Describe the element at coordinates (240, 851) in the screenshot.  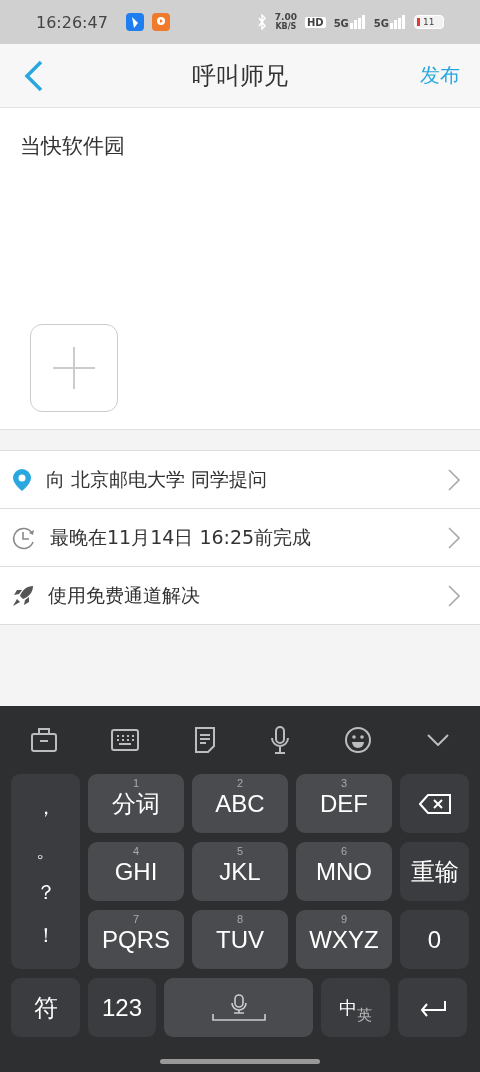
I see `key-number: 5` at that location.